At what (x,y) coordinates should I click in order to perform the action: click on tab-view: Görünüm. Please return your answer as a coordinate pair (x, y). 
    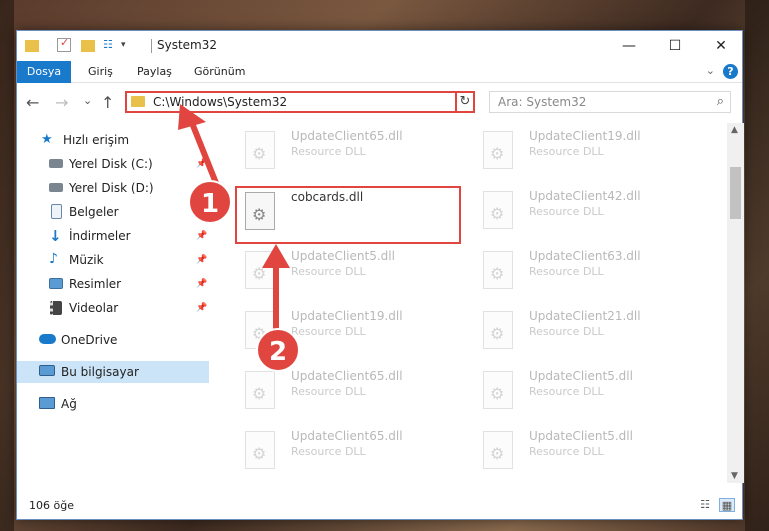
    Looking at the image, I should click on (219, 72).